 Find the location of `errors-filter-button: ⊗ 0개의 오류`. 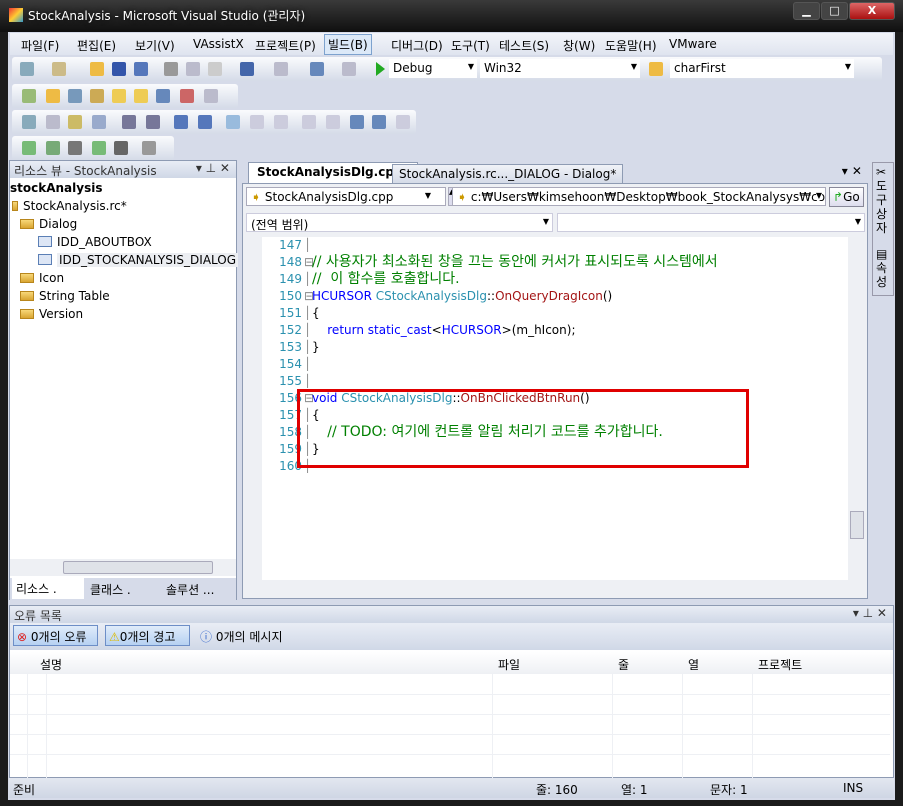

errors-filter-button: ⊗ 0개의 오류 is located at coordinates (55, 635).